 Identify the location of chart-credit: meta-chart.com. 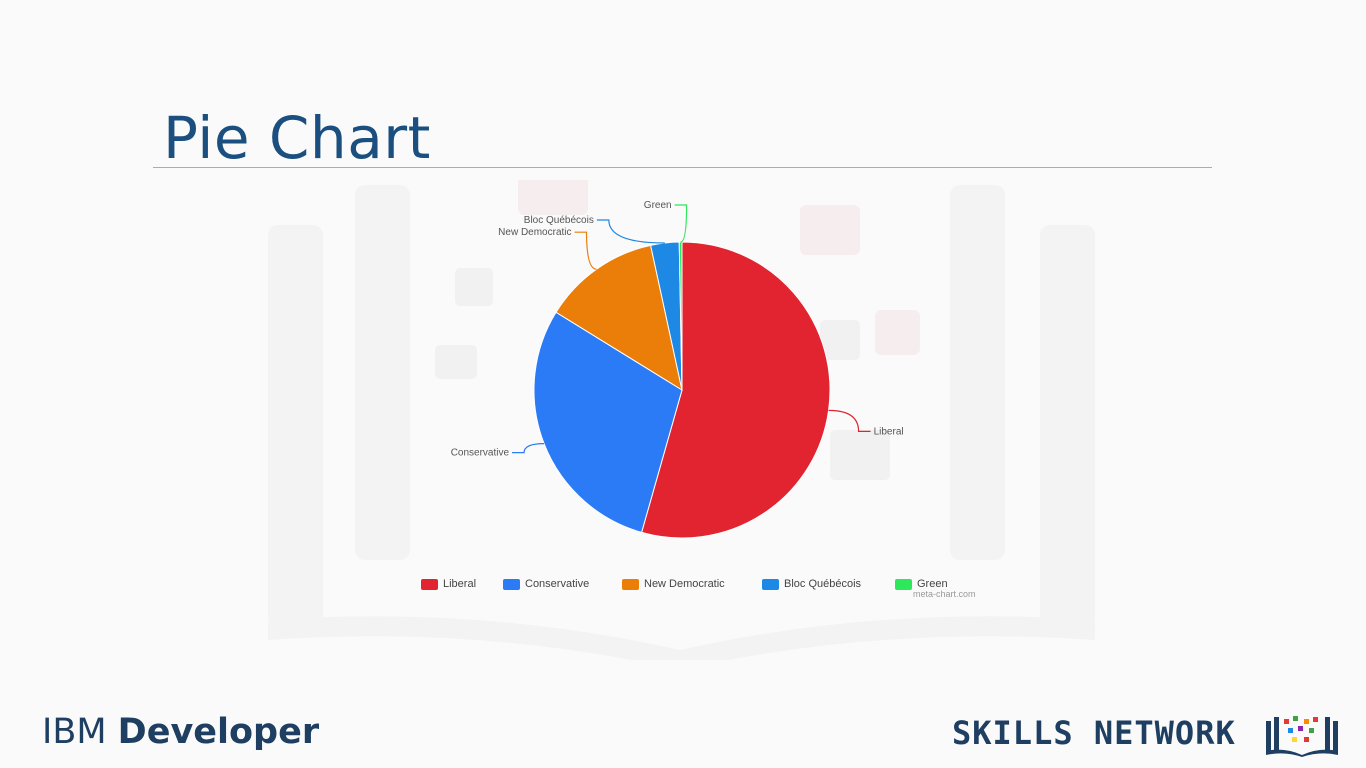
(944, 594).